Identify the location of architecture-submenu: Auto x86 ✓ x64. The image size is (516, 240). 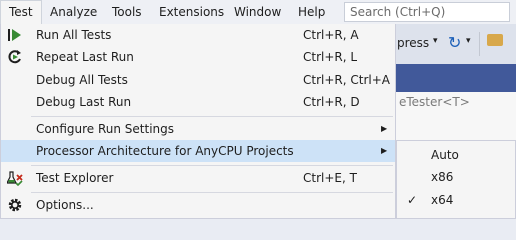
(456, 179).